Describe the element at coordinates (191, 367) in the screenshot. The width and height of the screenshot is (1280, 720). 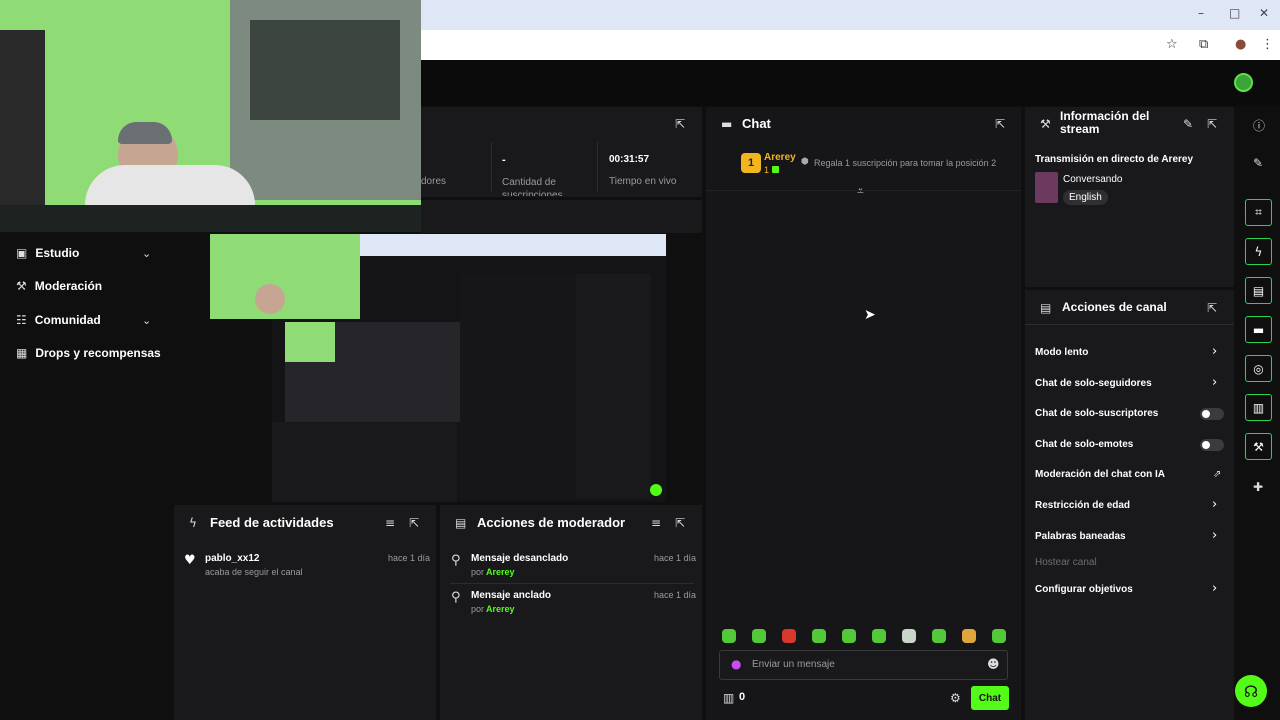
I see `preview-margin` at that location.